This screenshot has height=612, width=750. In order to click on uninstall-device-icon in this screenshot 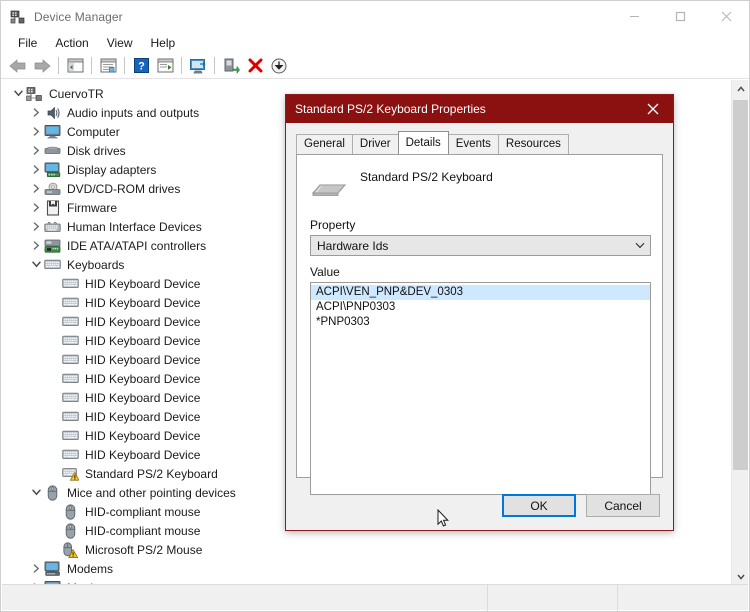, I will do `click(255, 66)`.